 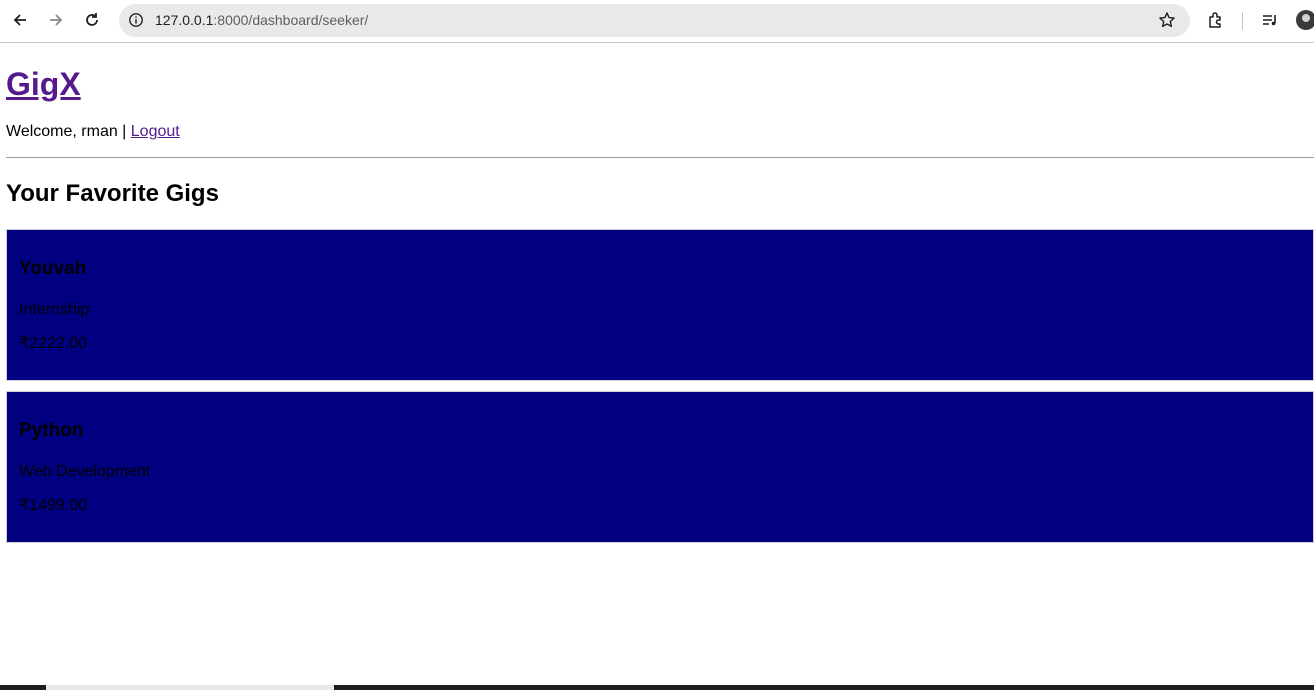 I want to click on url-host: 127.0.0.1, so click(x=184, y=20).